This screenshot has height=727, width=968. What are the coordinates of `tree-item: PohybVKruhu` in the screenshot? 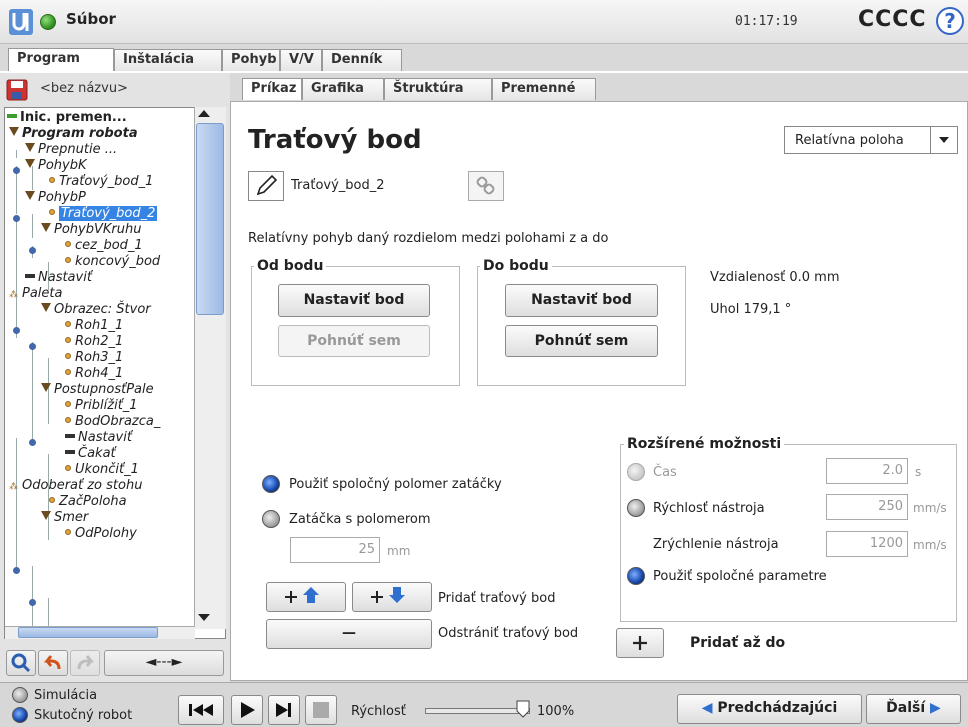 It's located at (91, 230).